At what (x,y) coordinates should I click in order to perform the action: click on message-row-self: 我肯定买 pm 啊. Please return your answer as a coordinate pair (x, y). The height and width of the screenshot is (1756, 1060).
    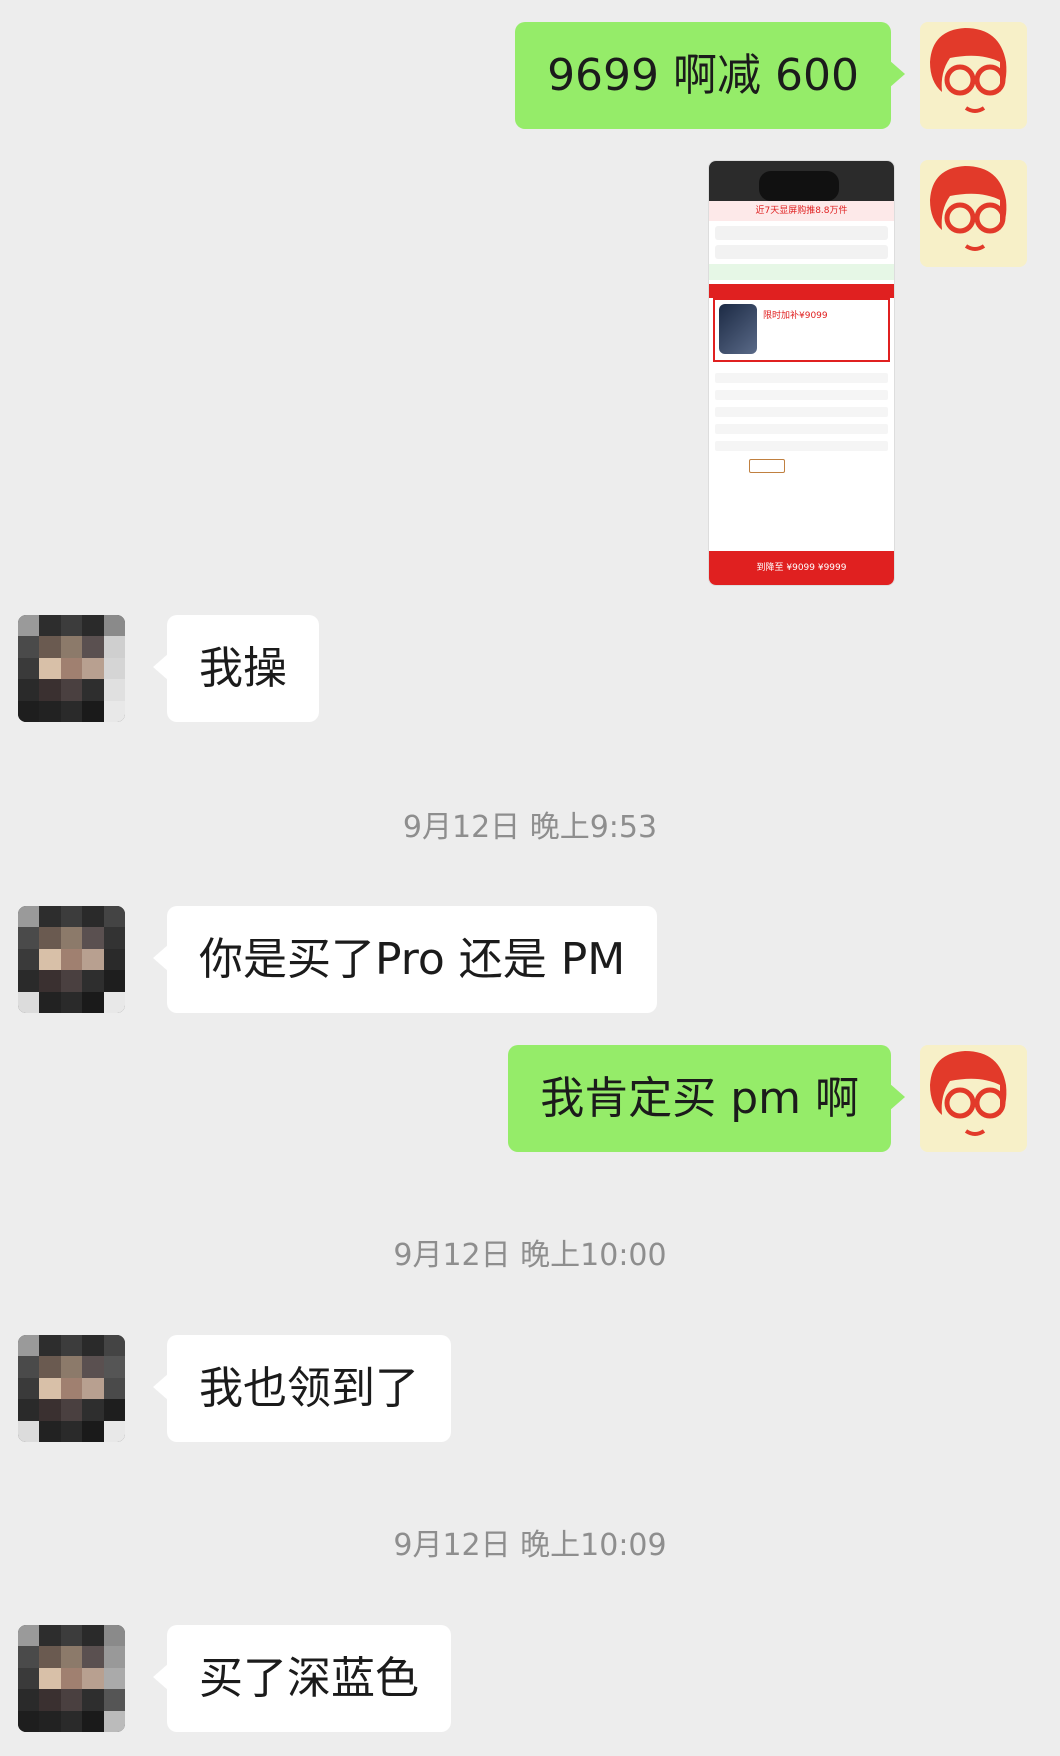
    Looking at the image, I should click on (530, 1098).